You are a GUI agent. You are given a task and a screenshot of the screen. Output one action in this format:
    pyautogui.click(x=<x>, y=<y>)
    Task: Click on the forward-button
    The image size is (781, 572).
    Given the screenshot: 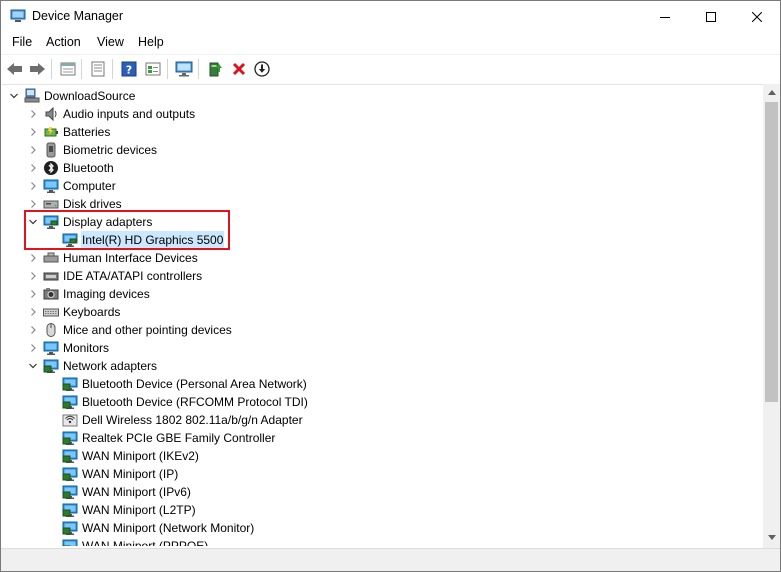 What is the action you would take?
    pyautogui.click(x=37, y=69)
    